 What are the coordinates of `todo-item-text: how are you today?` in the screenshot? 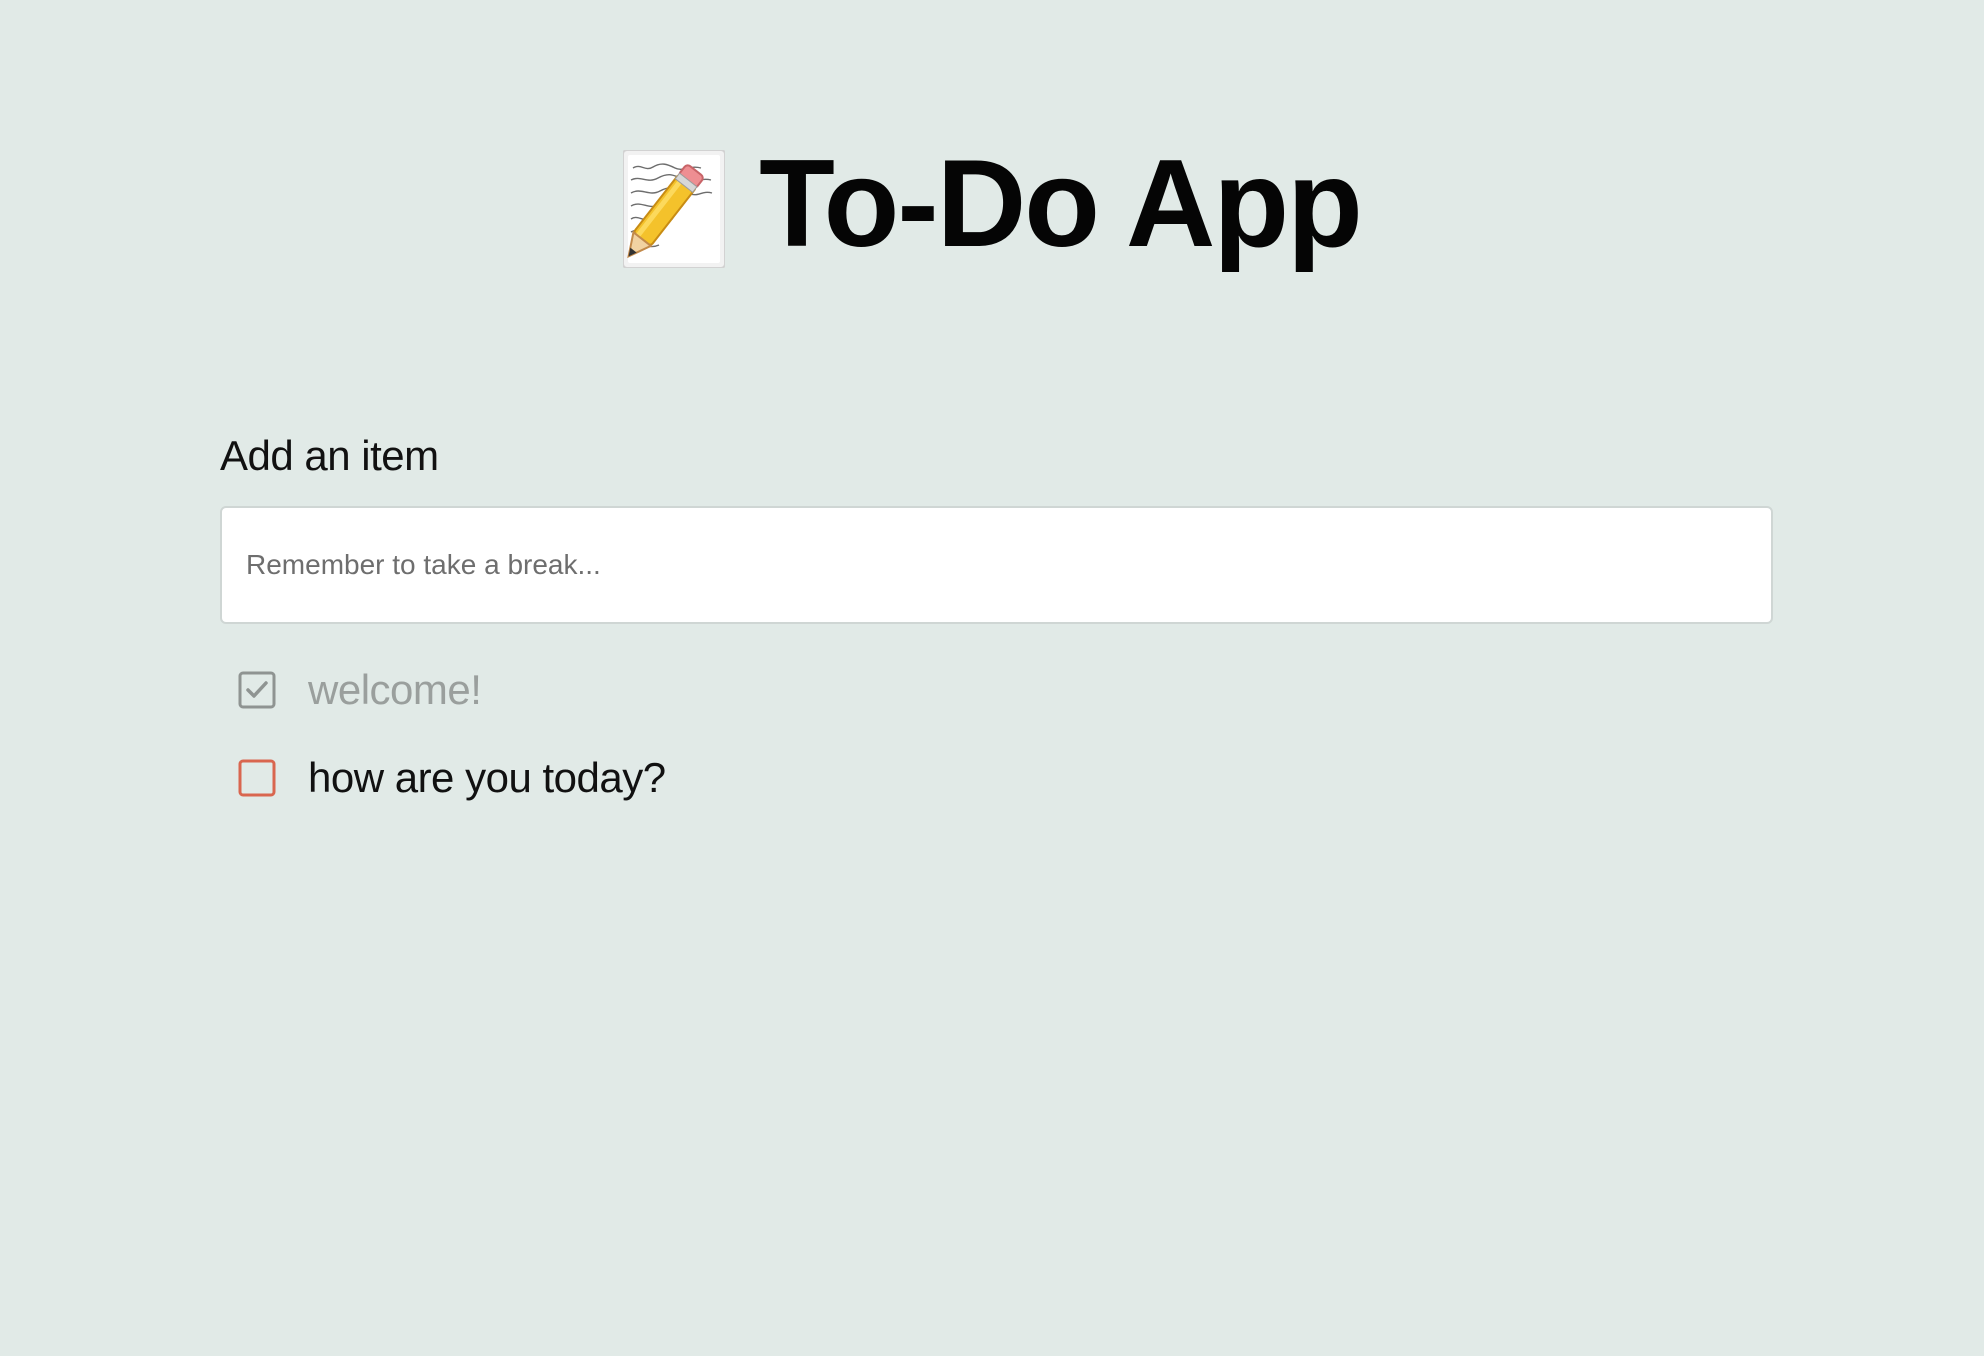 It's located at (487, 777).